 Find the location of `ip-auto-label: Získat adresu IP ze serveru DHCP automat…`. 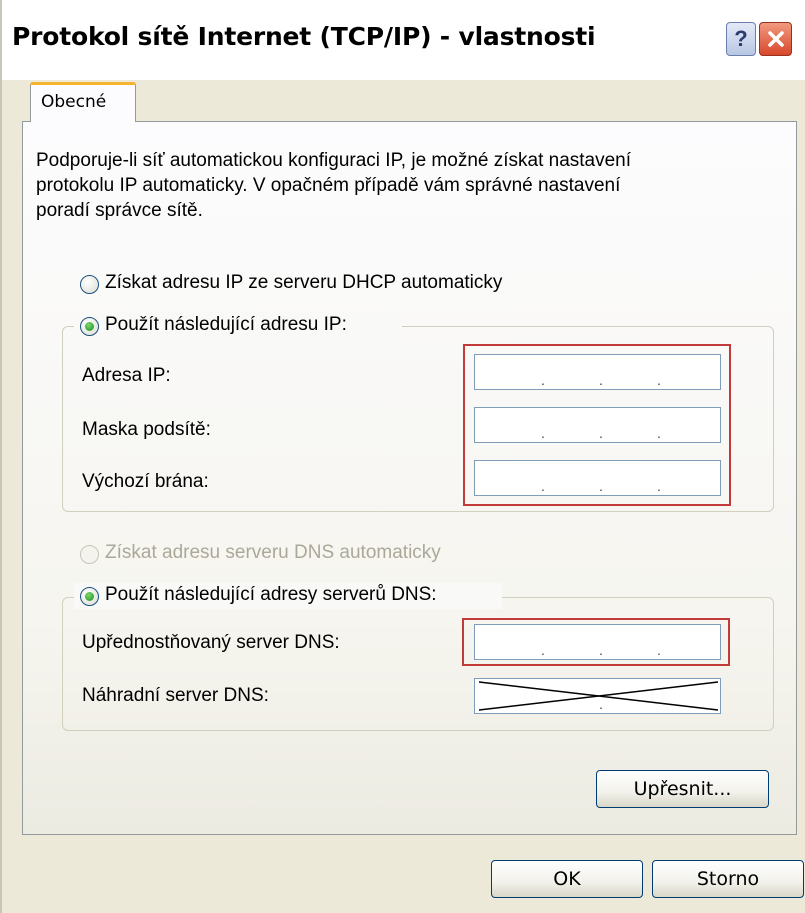

ip-auto-label: Získat adresu IP ze serveru DHCP automat… is located at coordinates (303, 283).